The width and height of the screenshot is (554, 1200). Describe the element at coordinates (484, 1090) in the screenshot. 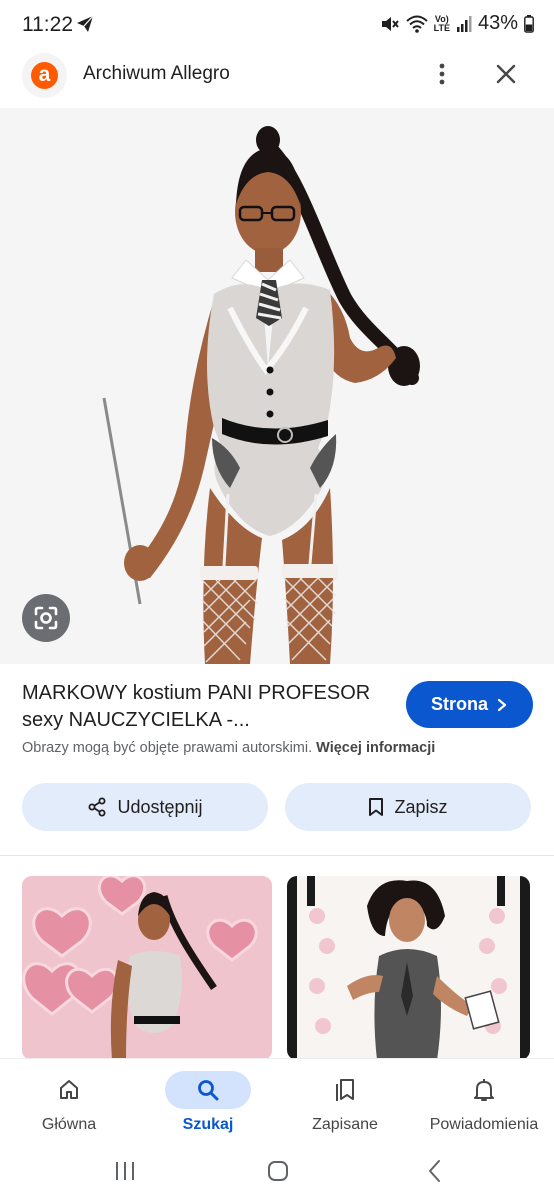

I see `bell-icon` at that location.